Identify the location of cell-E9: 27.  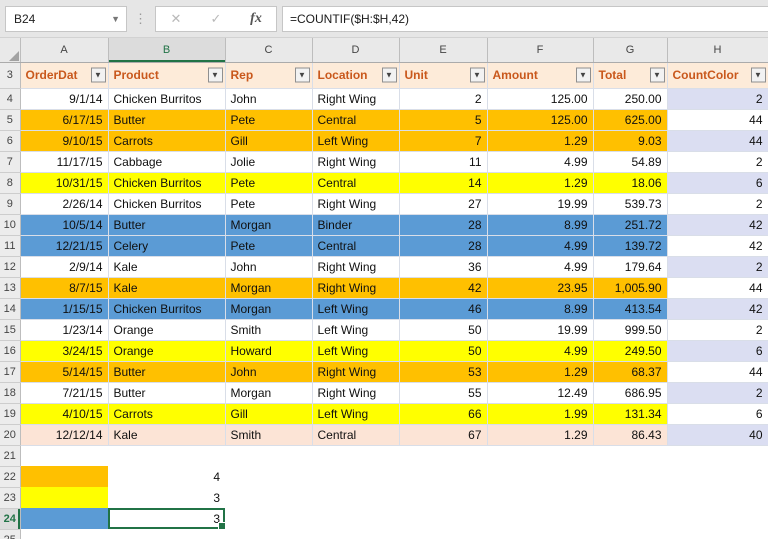
(443, 204).